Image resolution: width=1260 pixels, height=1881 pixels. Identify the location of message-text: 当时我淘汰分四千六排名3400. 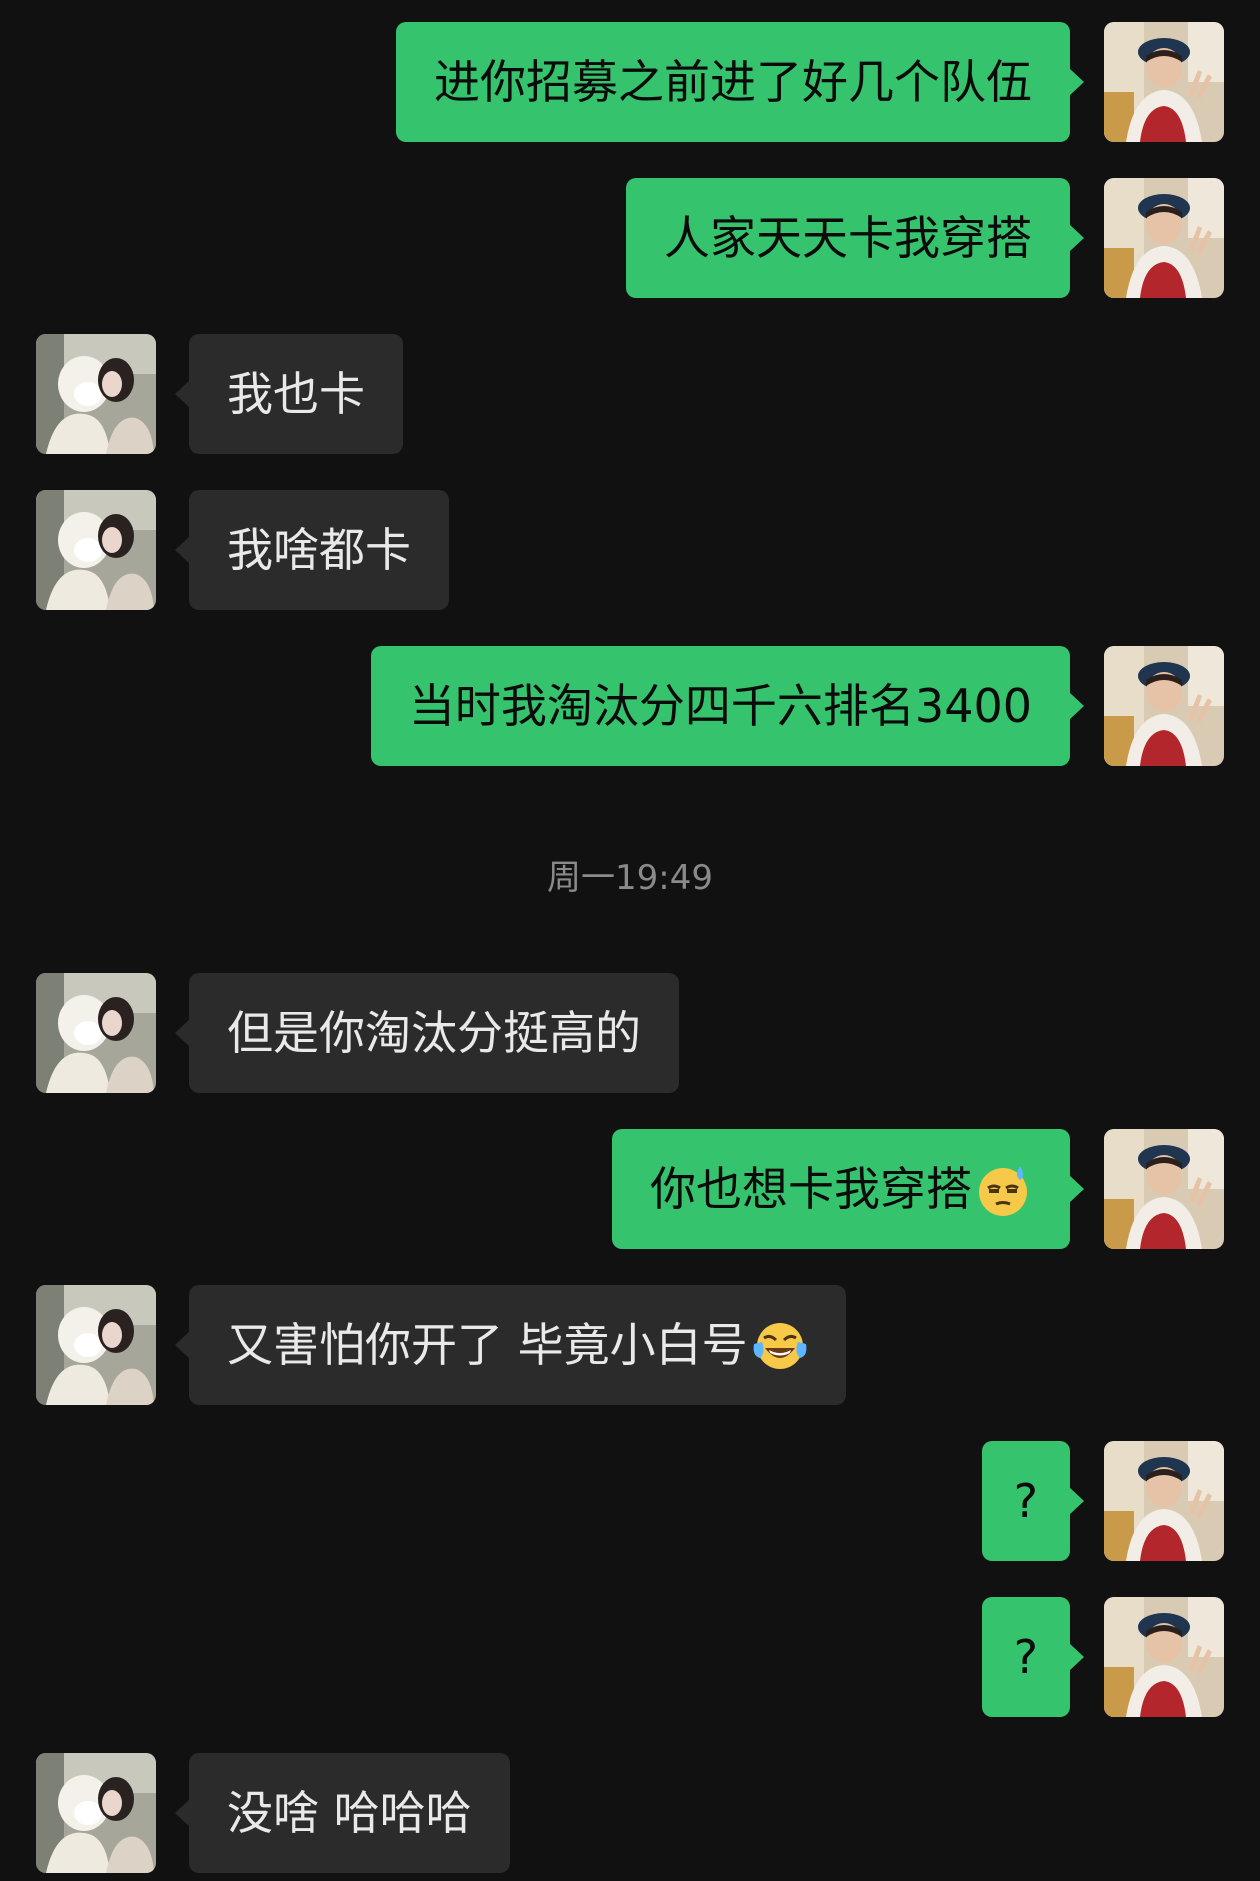
(720, 706).